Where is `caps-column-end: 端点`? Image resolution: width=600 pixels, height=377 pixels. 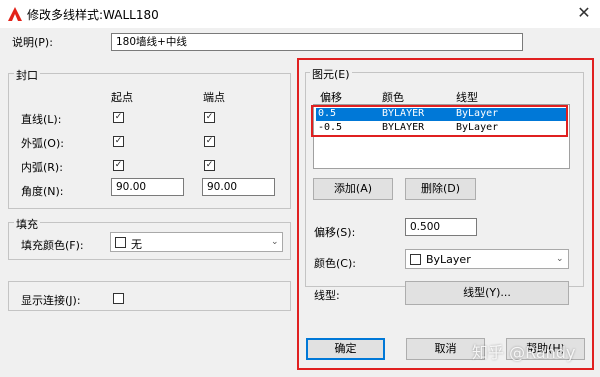
caps-column-end: 端点 is located at coordinates (214, 97).